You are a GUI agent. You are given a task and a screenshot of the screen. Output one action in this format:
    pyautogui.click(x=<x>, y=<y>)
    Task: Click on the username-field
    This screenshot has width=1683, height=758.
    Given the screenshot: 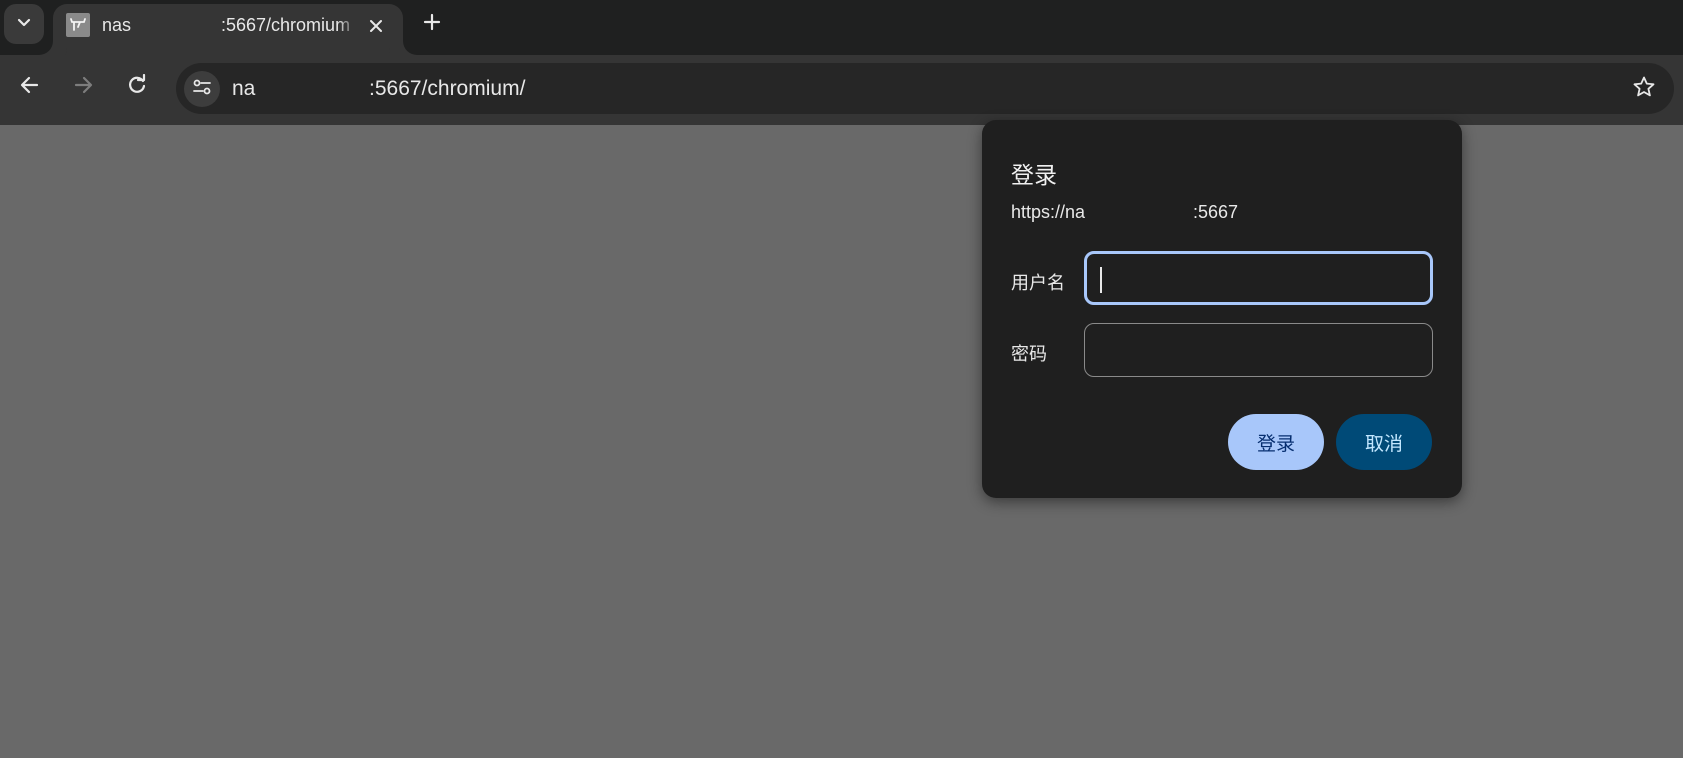 What is the action you would take?
    pyautogui.click(x=1258, y=278)
    